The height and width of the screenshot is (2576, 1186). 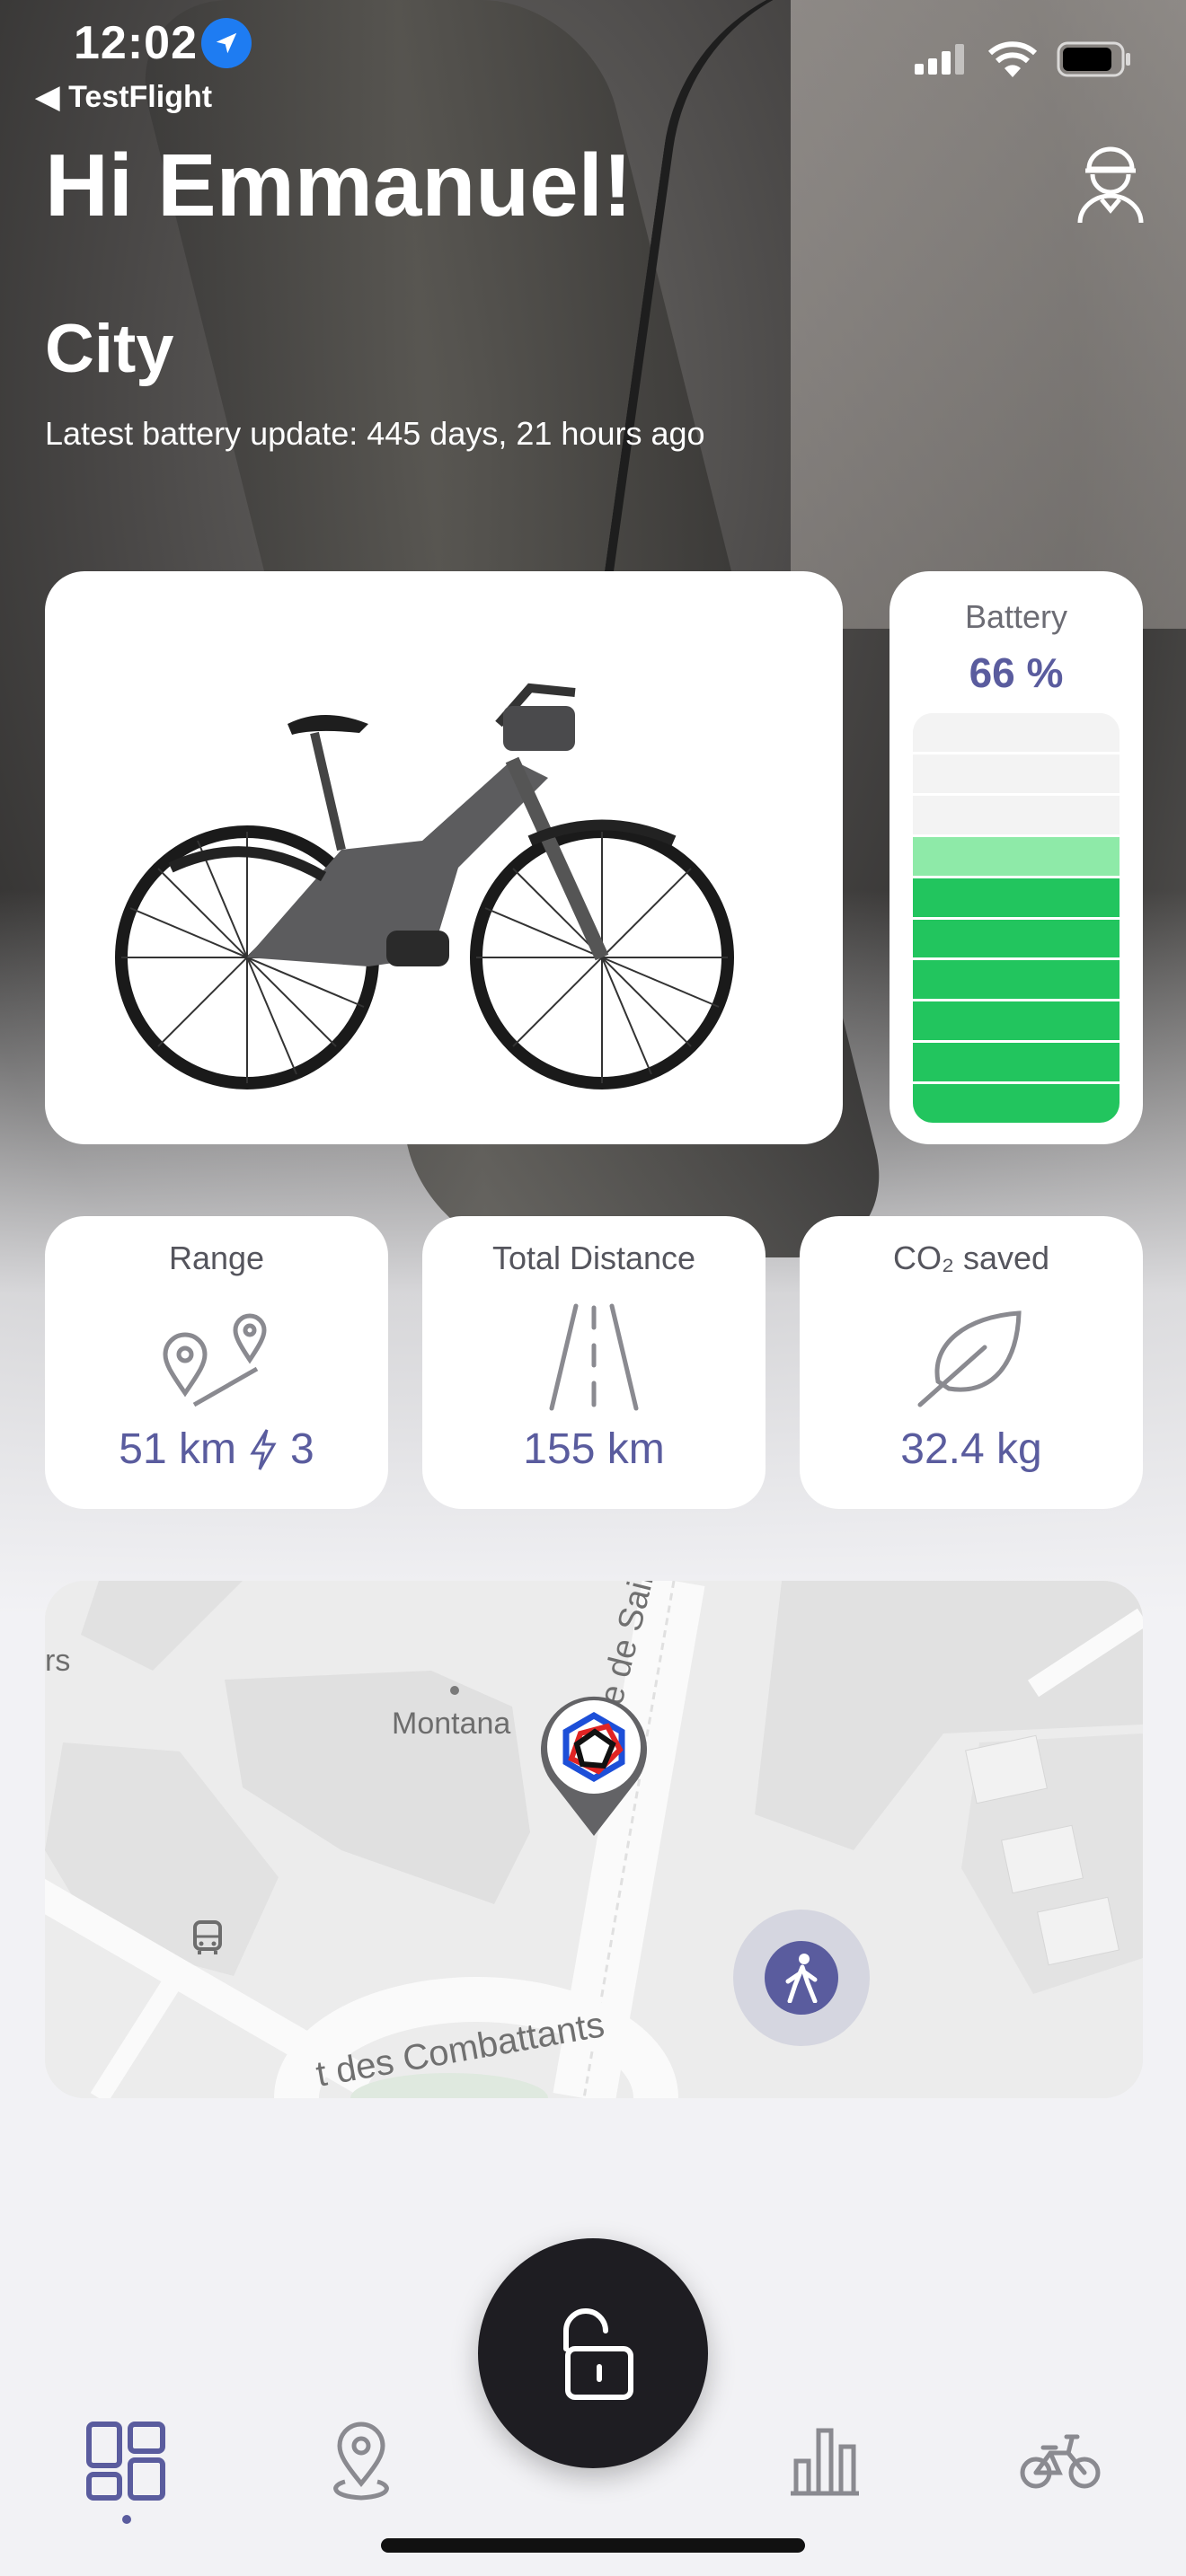 I want to click on back-to-app-link: ◀ TestFlight, so click(x=124, y=97).